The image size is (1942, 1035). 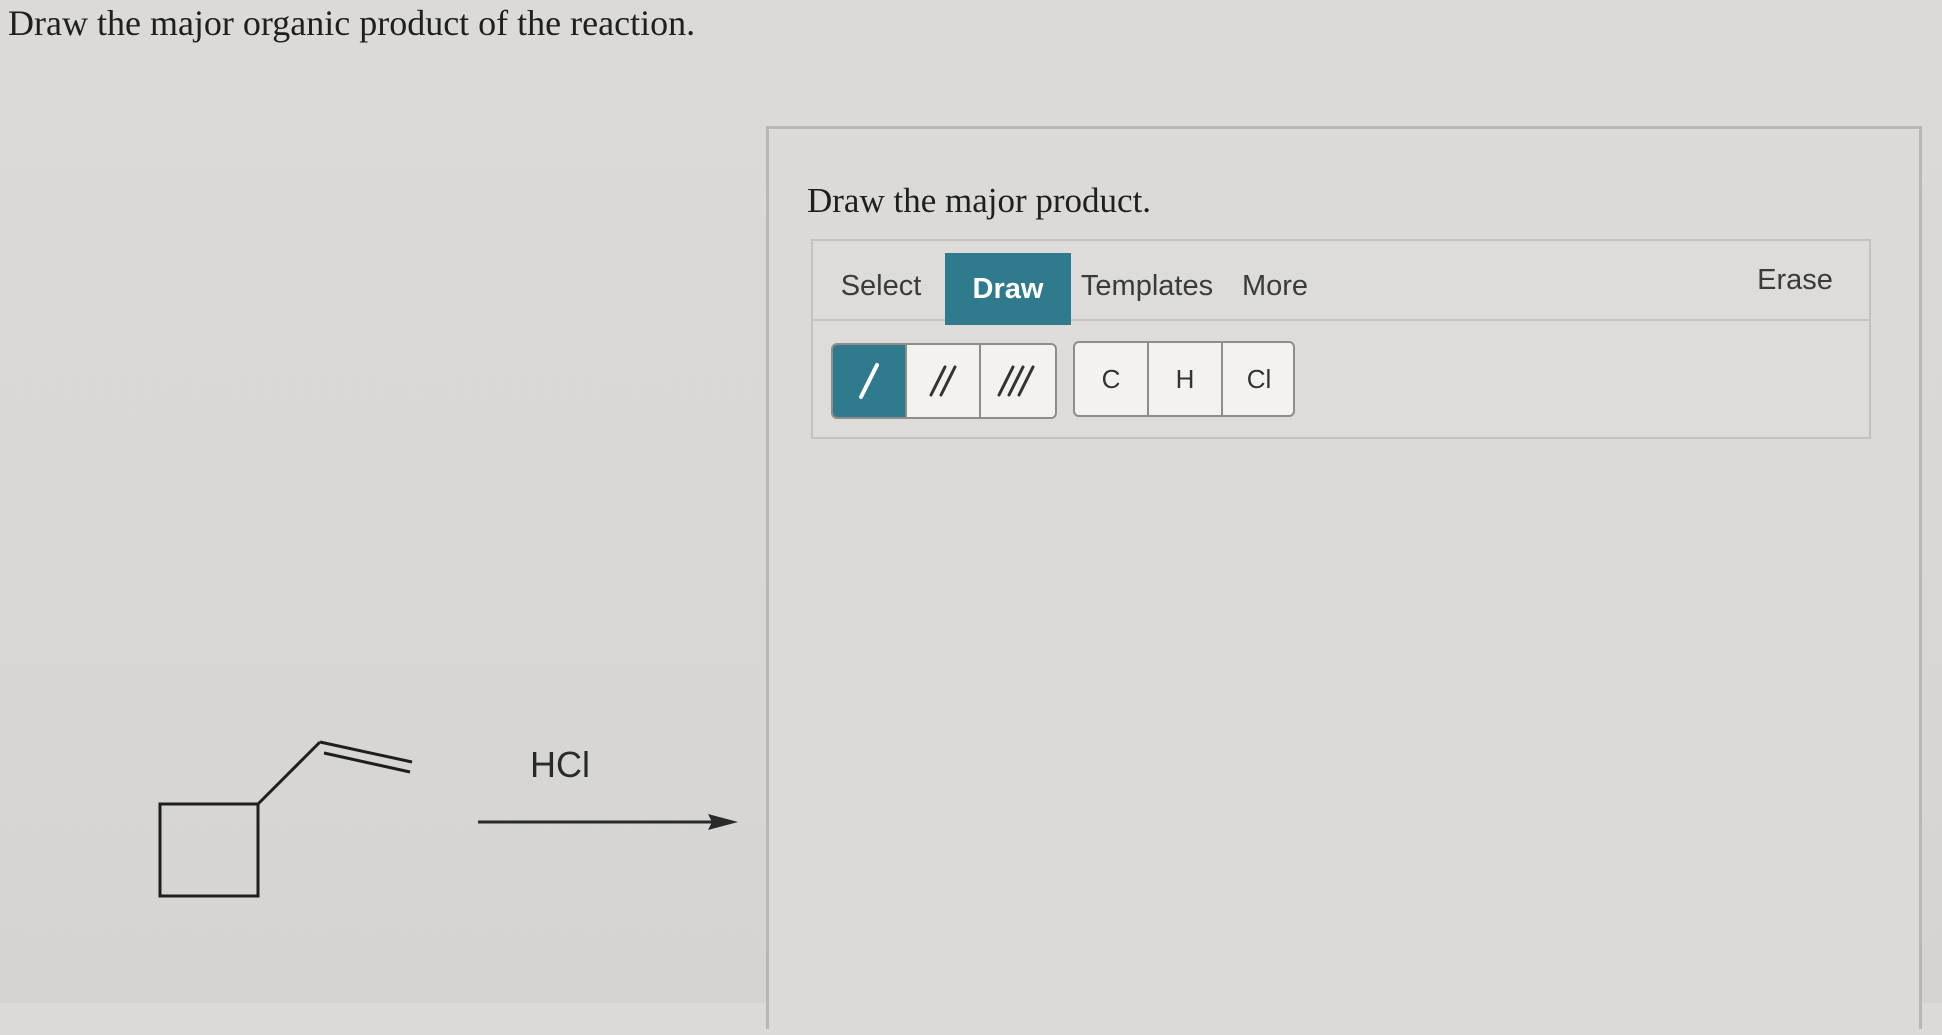 I want to click on erase-button: Erase, so click(x=1795, y=280).